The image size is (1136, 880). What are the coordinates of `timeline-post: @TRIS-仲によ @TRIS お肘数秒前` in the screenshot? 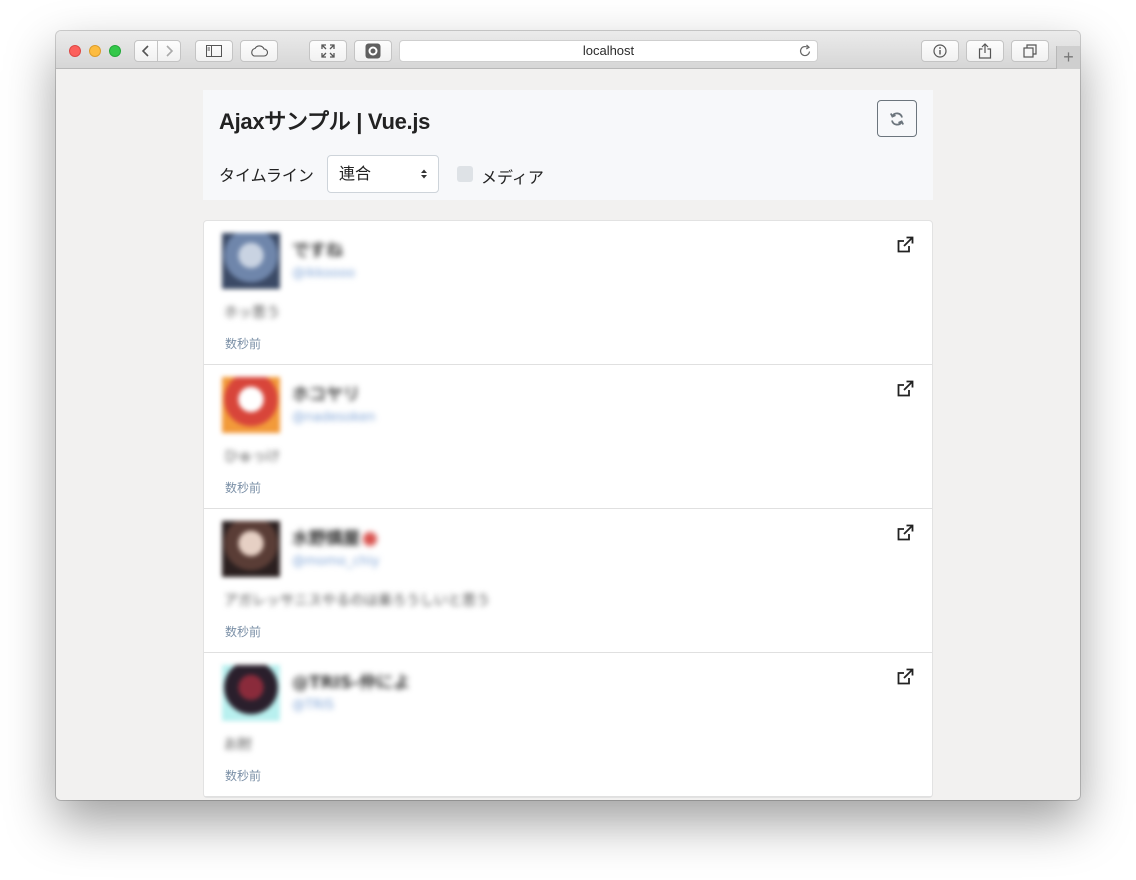 It's located at (568, 725).